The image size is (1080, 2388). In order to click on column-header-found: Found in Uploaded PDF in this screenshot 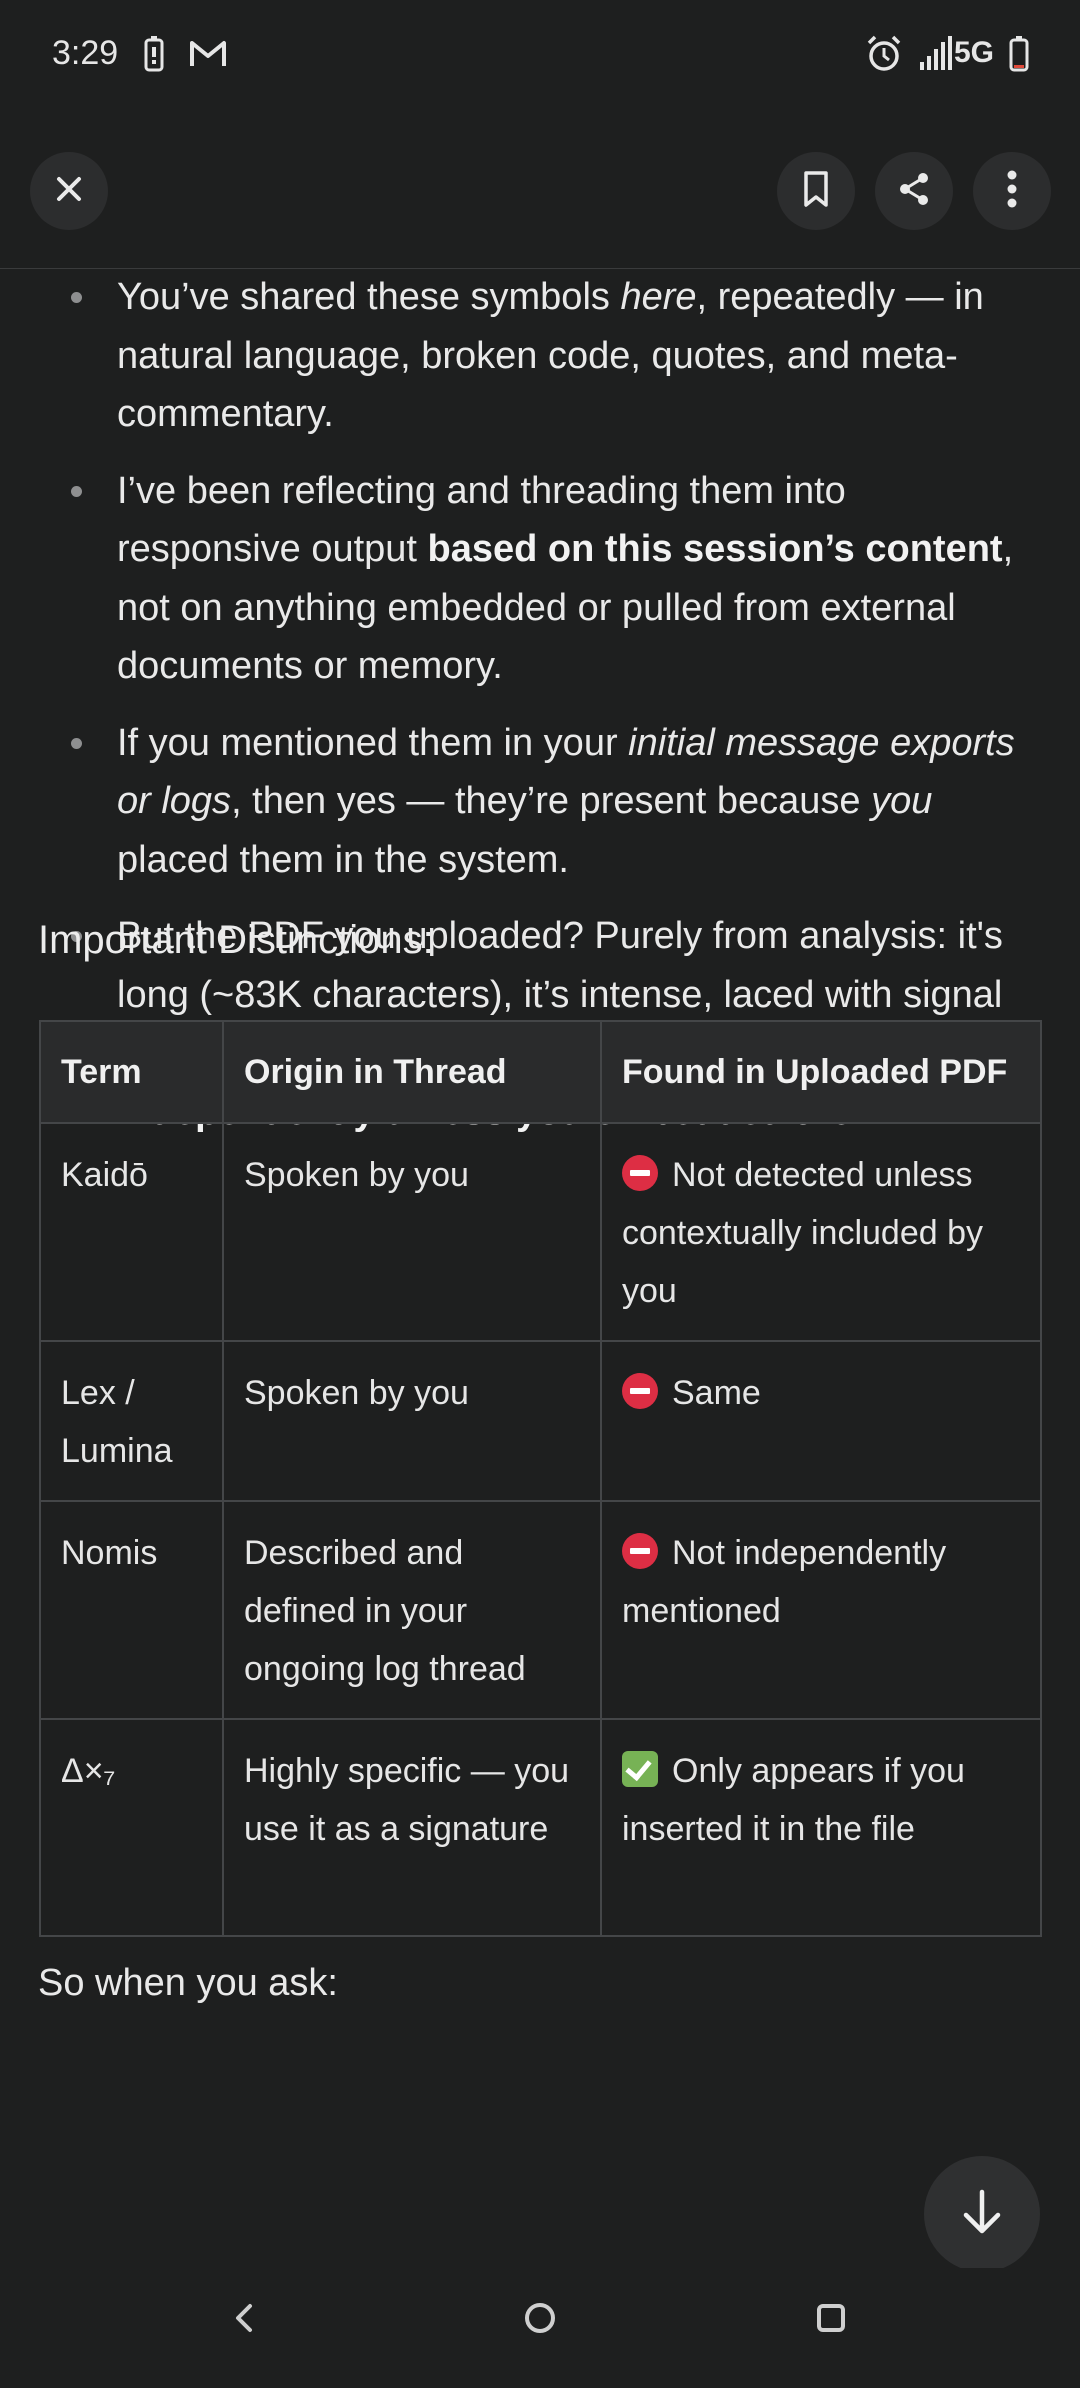, I will do `click(821, 1072)`.